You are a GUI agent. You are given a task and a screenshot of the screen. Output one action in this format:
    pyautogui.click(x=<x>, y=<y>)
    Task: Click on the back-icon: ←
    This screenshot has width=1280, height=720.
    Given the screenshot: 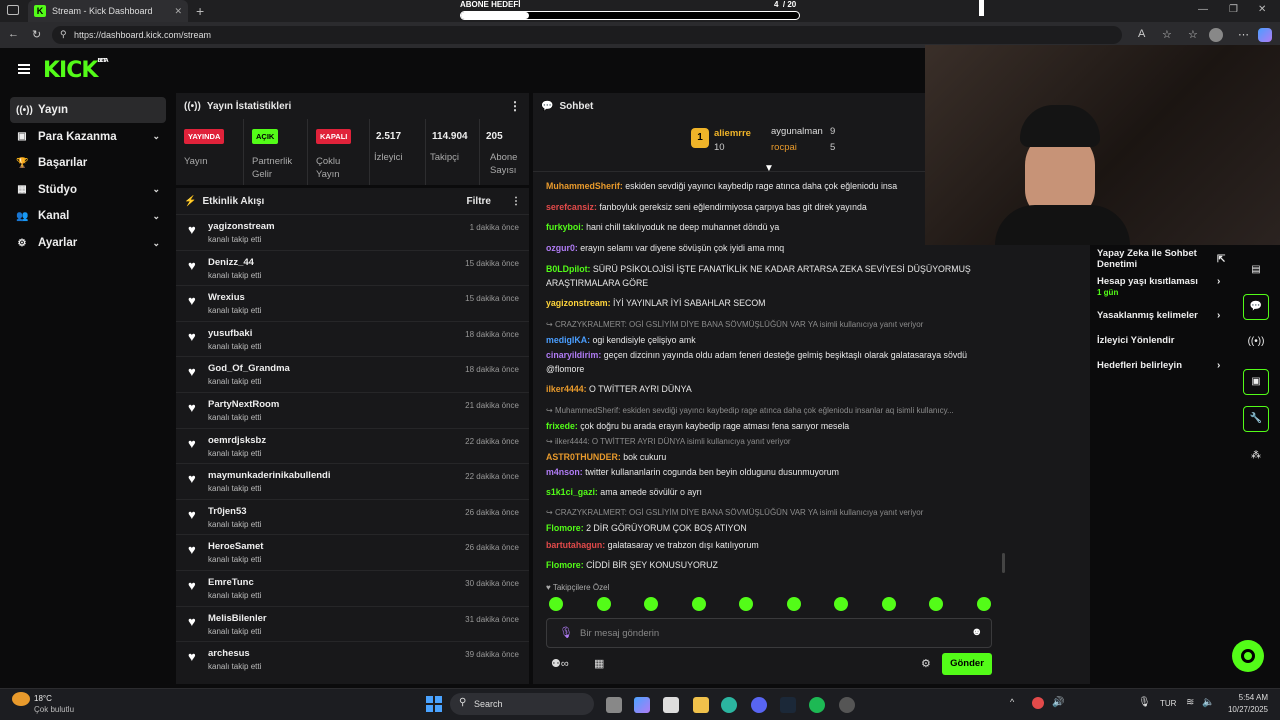 What is the action you would take?
    pyautogui.click(x=13, y=34)
    